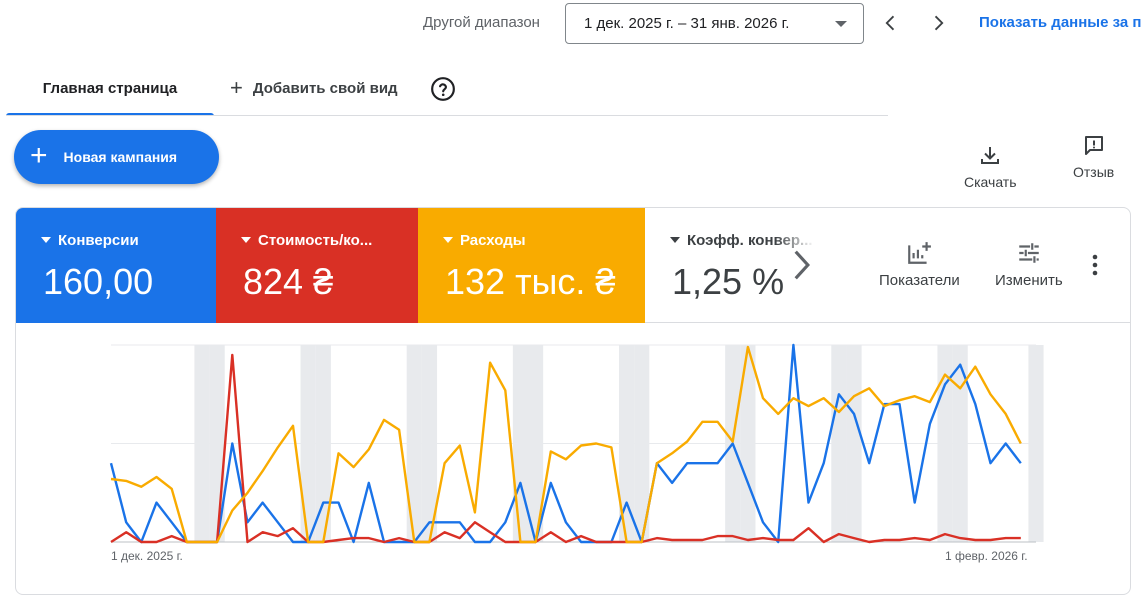  I want to click on new-campaign-label: Новая кампания, so click(120, 157).